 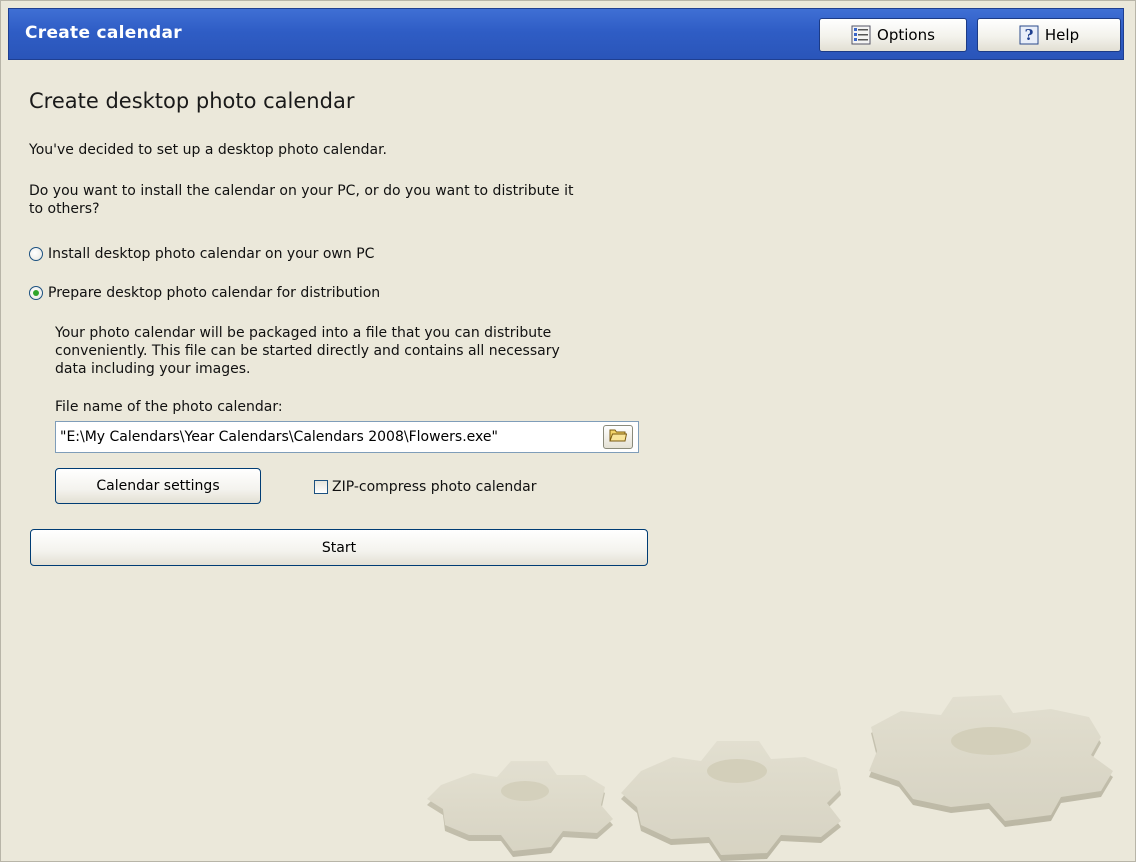 I want to click on zip-compress-option: ZIP-compress photo calendar, so click(x=425, y=487).